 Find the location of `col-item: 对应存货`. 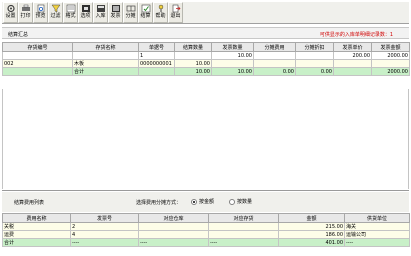

col-item: 对应存货 is located at coordinates (243, 218).